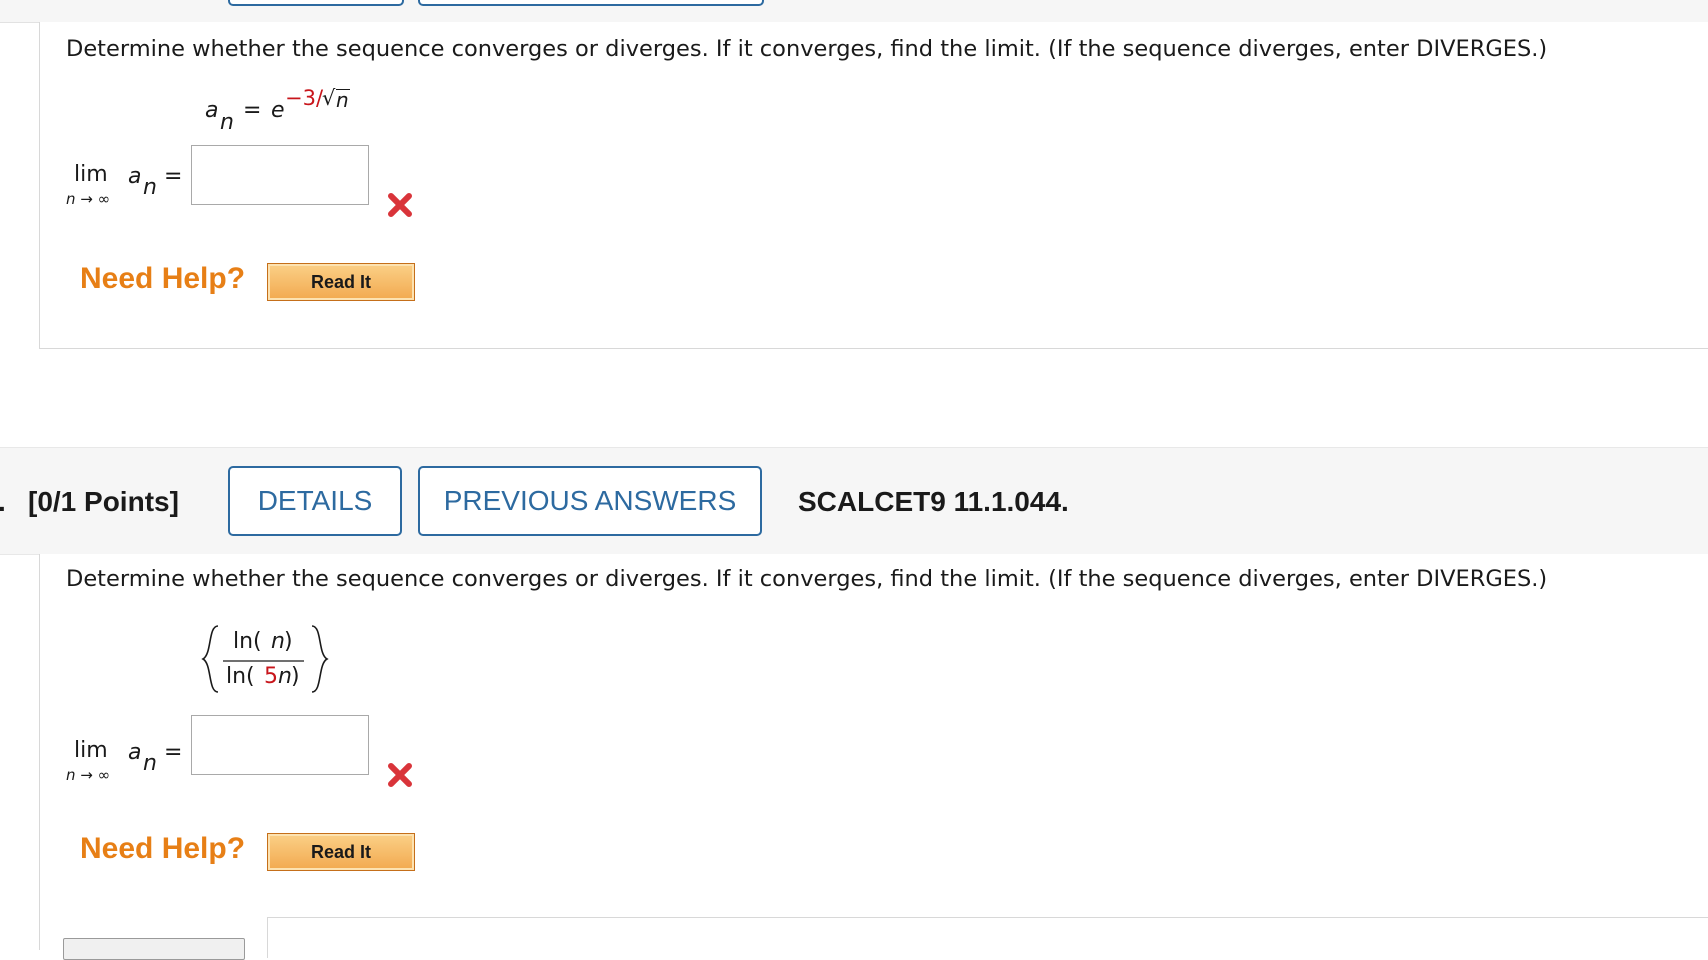 Image resolution: width=1708 pixels, height=960 pixels. I want to click on formula-base: e, so click(278, 110).